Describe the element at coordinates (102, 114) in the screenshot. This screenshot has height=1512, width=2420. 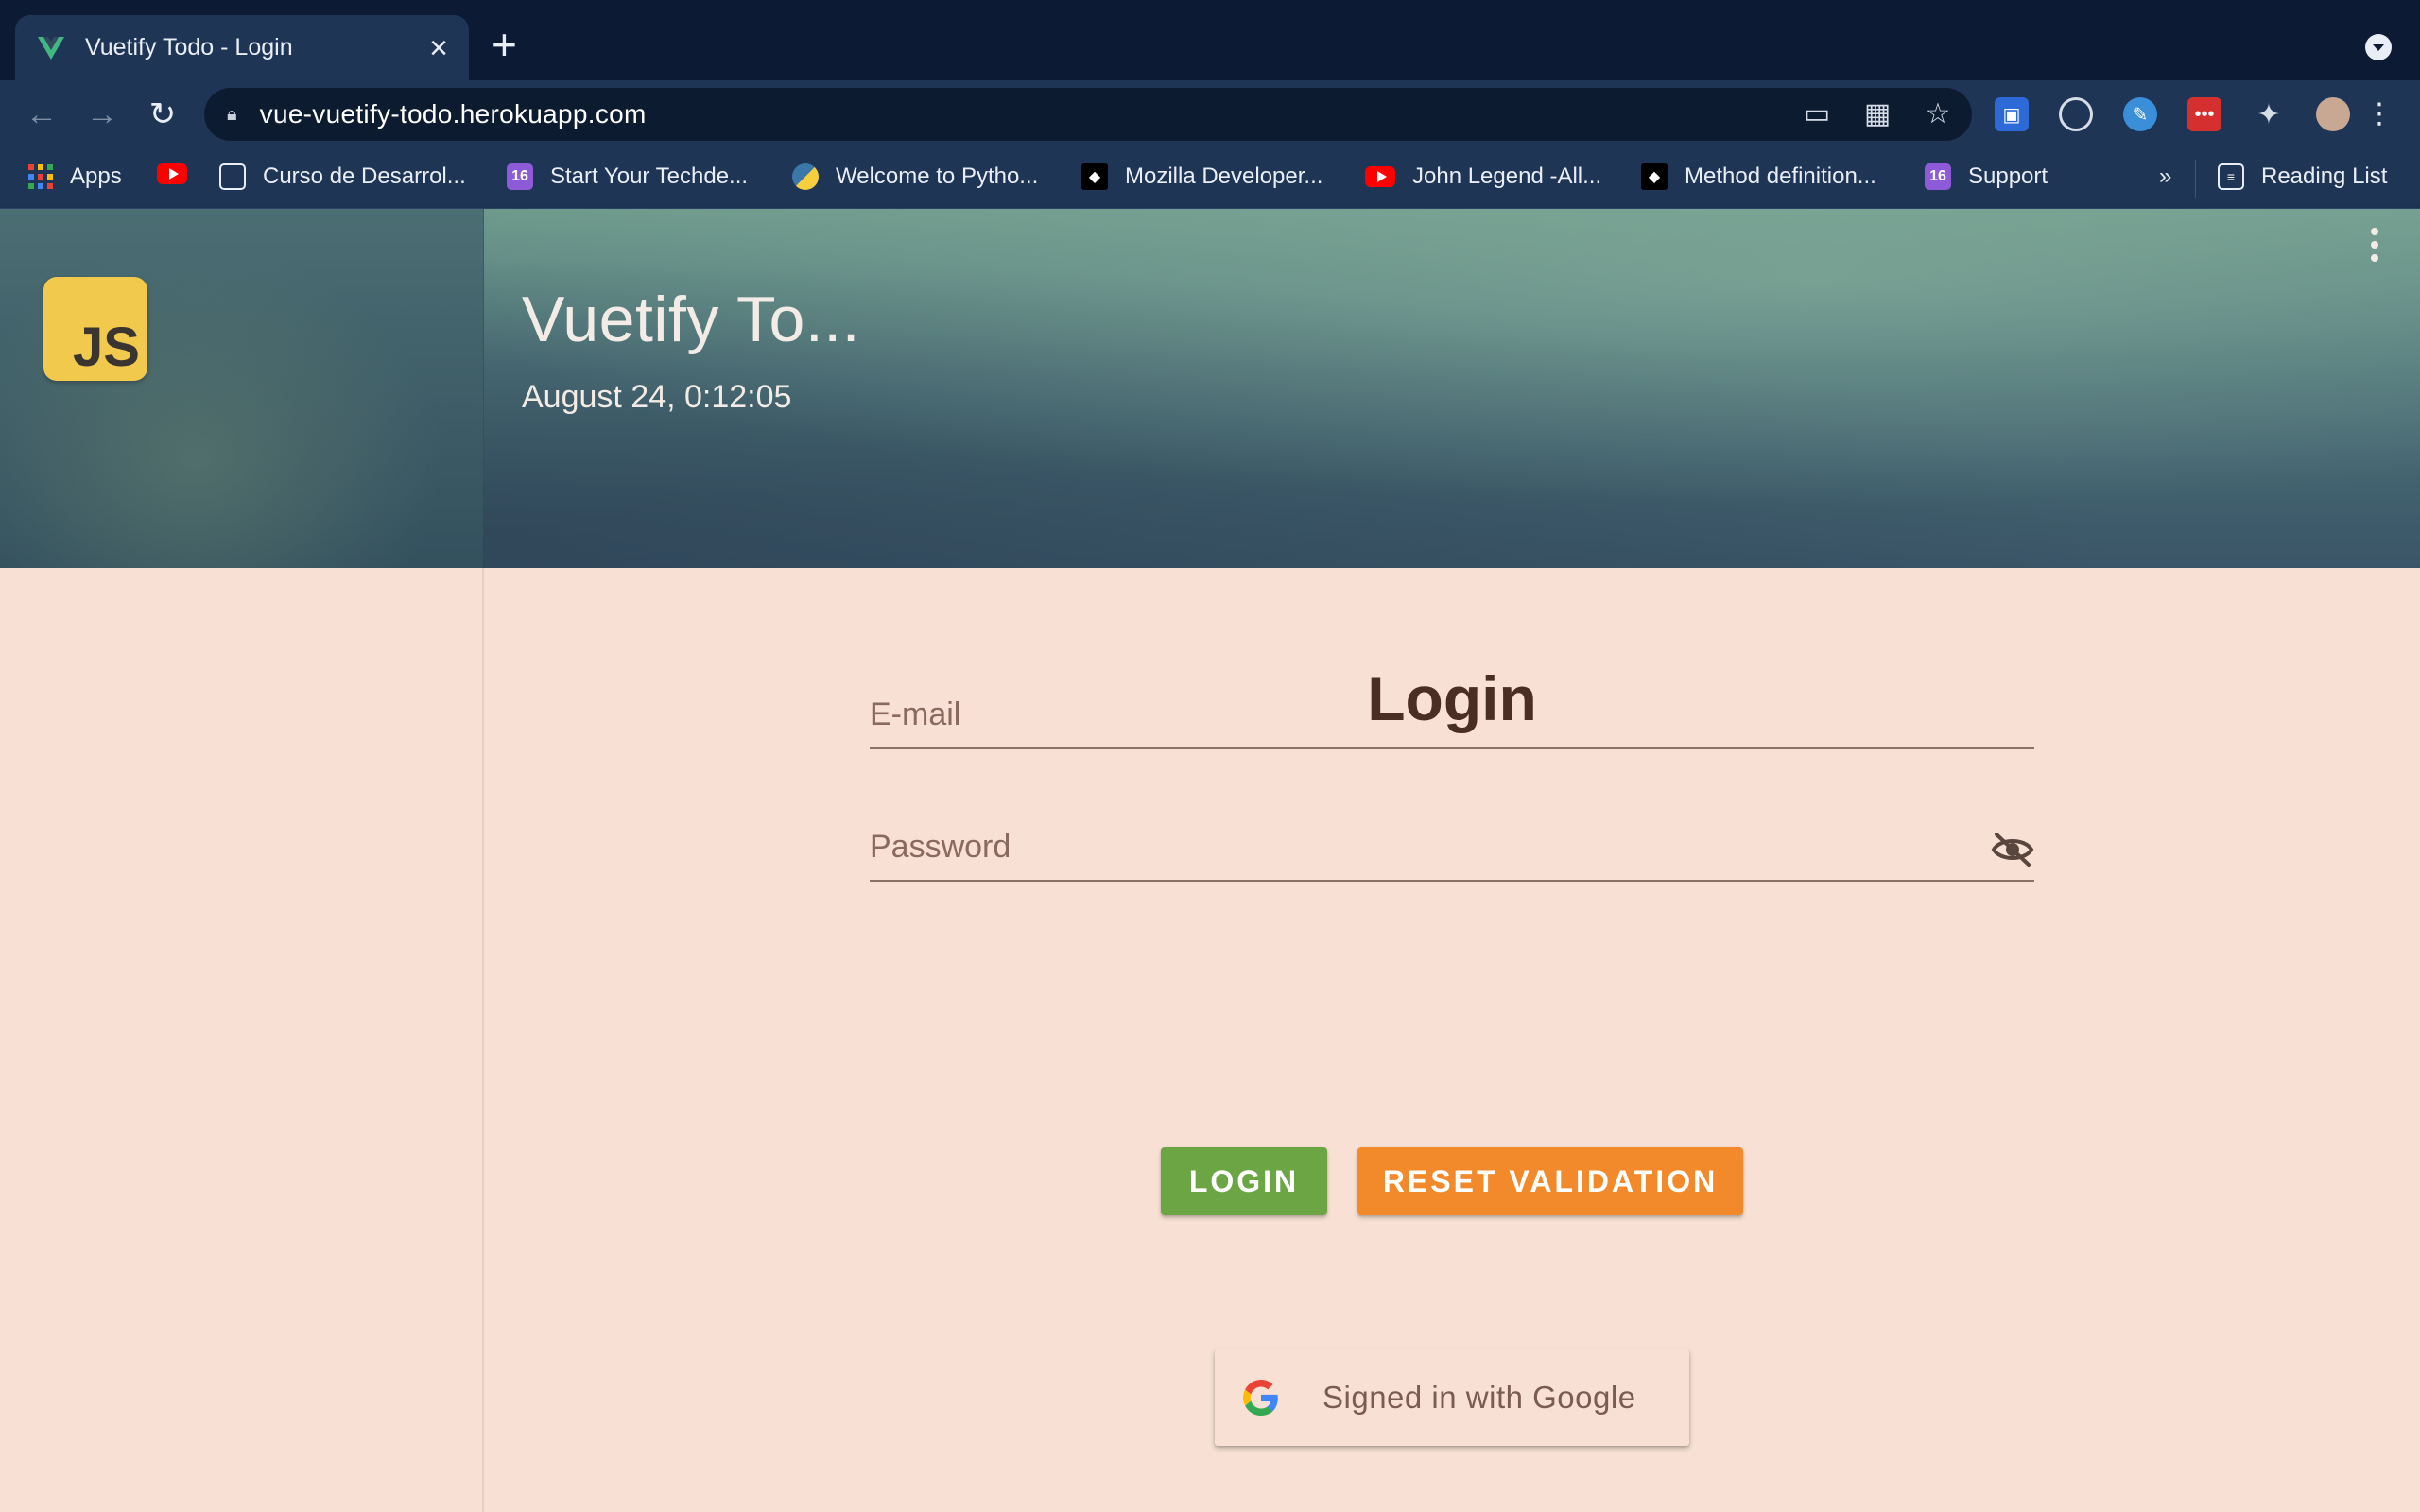
I see `forward-arrow-icon: →` at that location.